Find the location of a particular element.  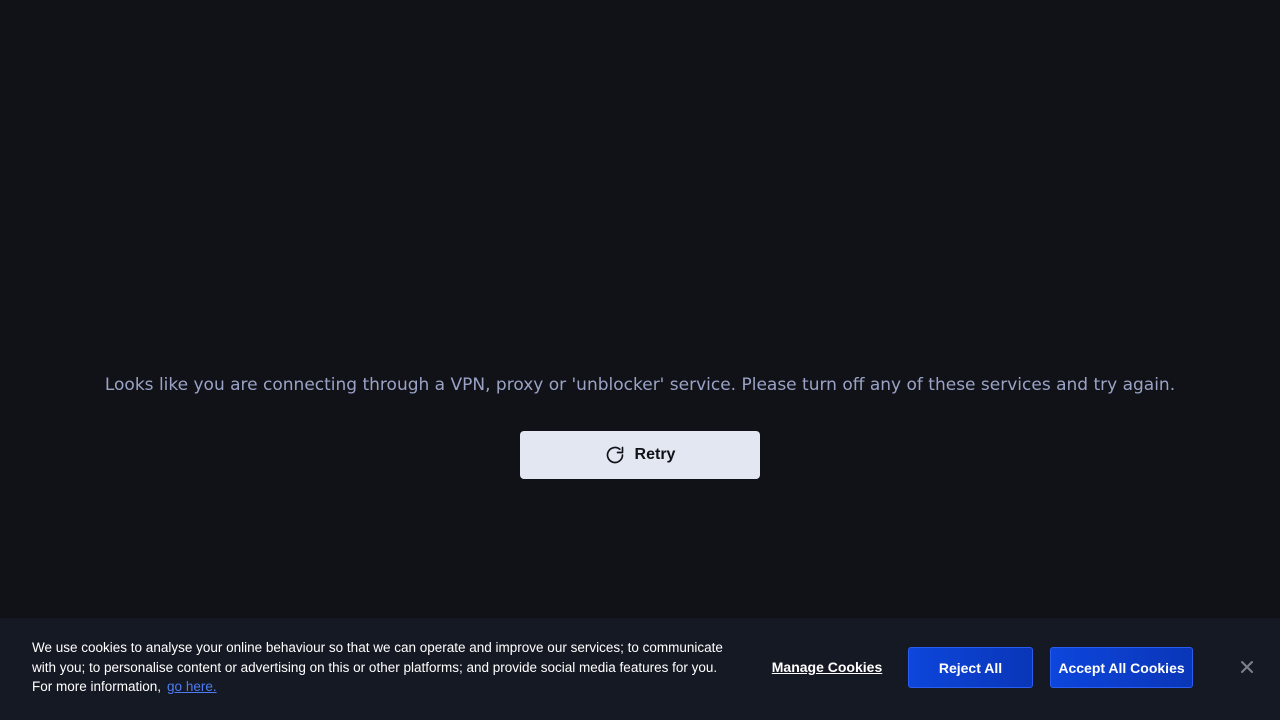

accept-all-cookies-button: Accept All Cookies is located at coordinates (1121, 667).